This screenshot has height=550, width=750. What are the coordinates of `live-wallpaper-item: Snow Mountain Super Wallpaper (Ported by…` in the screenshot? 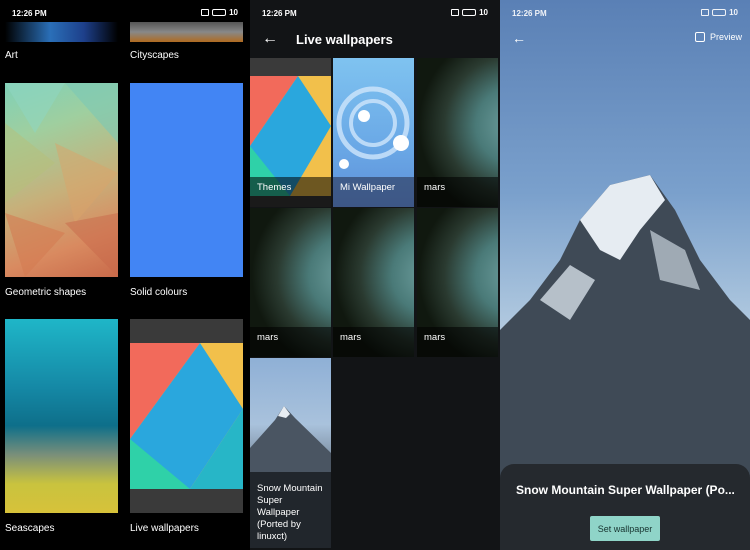 It's located at (290, 453).